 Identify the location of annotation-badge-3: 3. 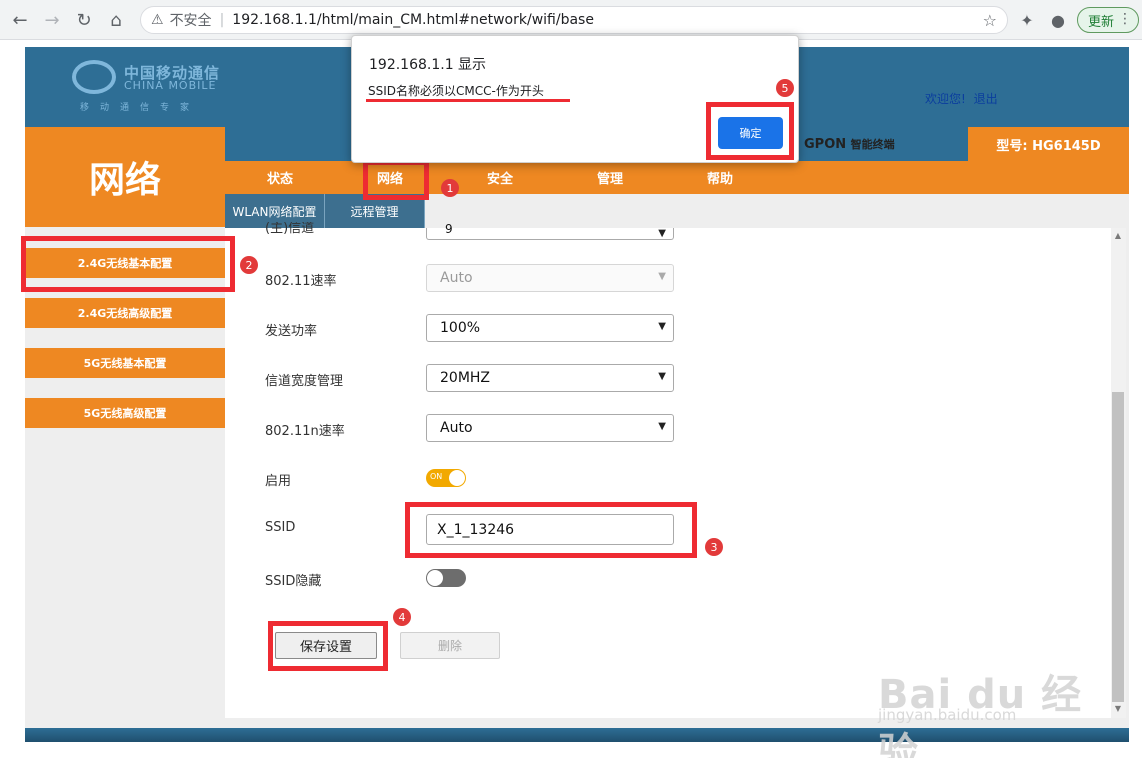
(714, 547).